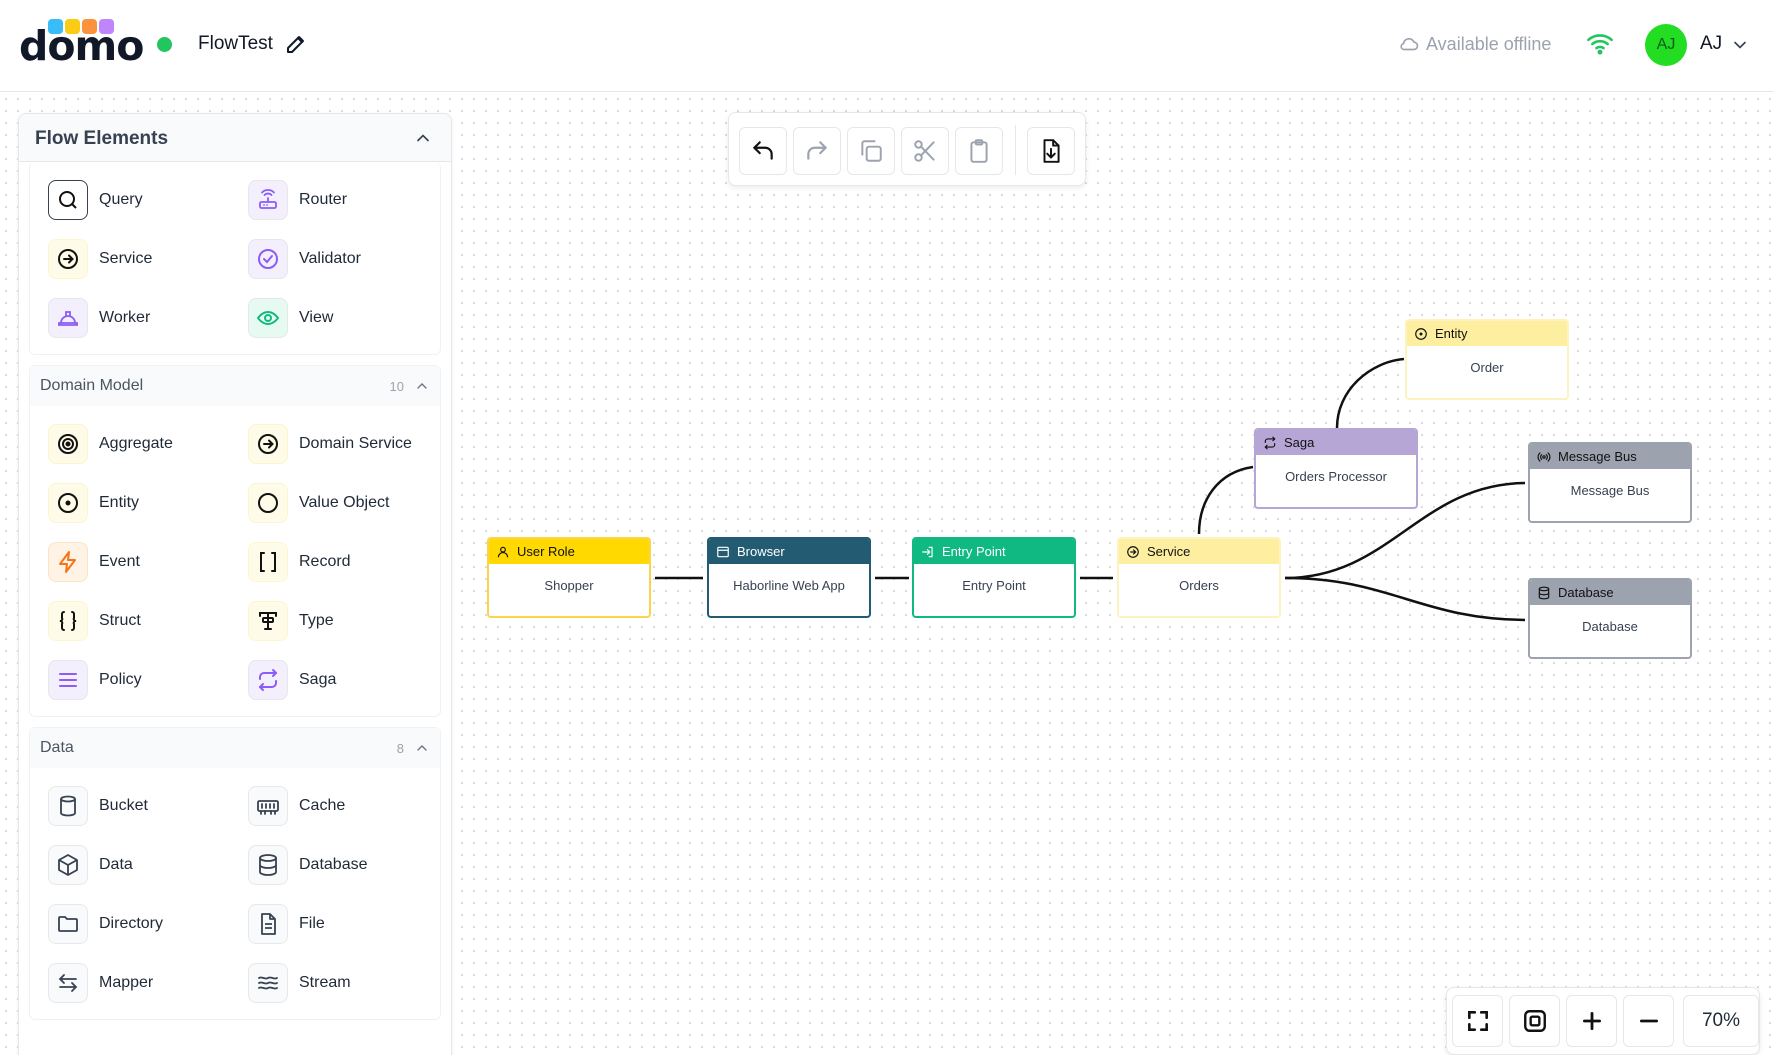 The width and height of the screenshot is (1774, 1055). I want to click on element-cache: Cache, so click(348, 806).